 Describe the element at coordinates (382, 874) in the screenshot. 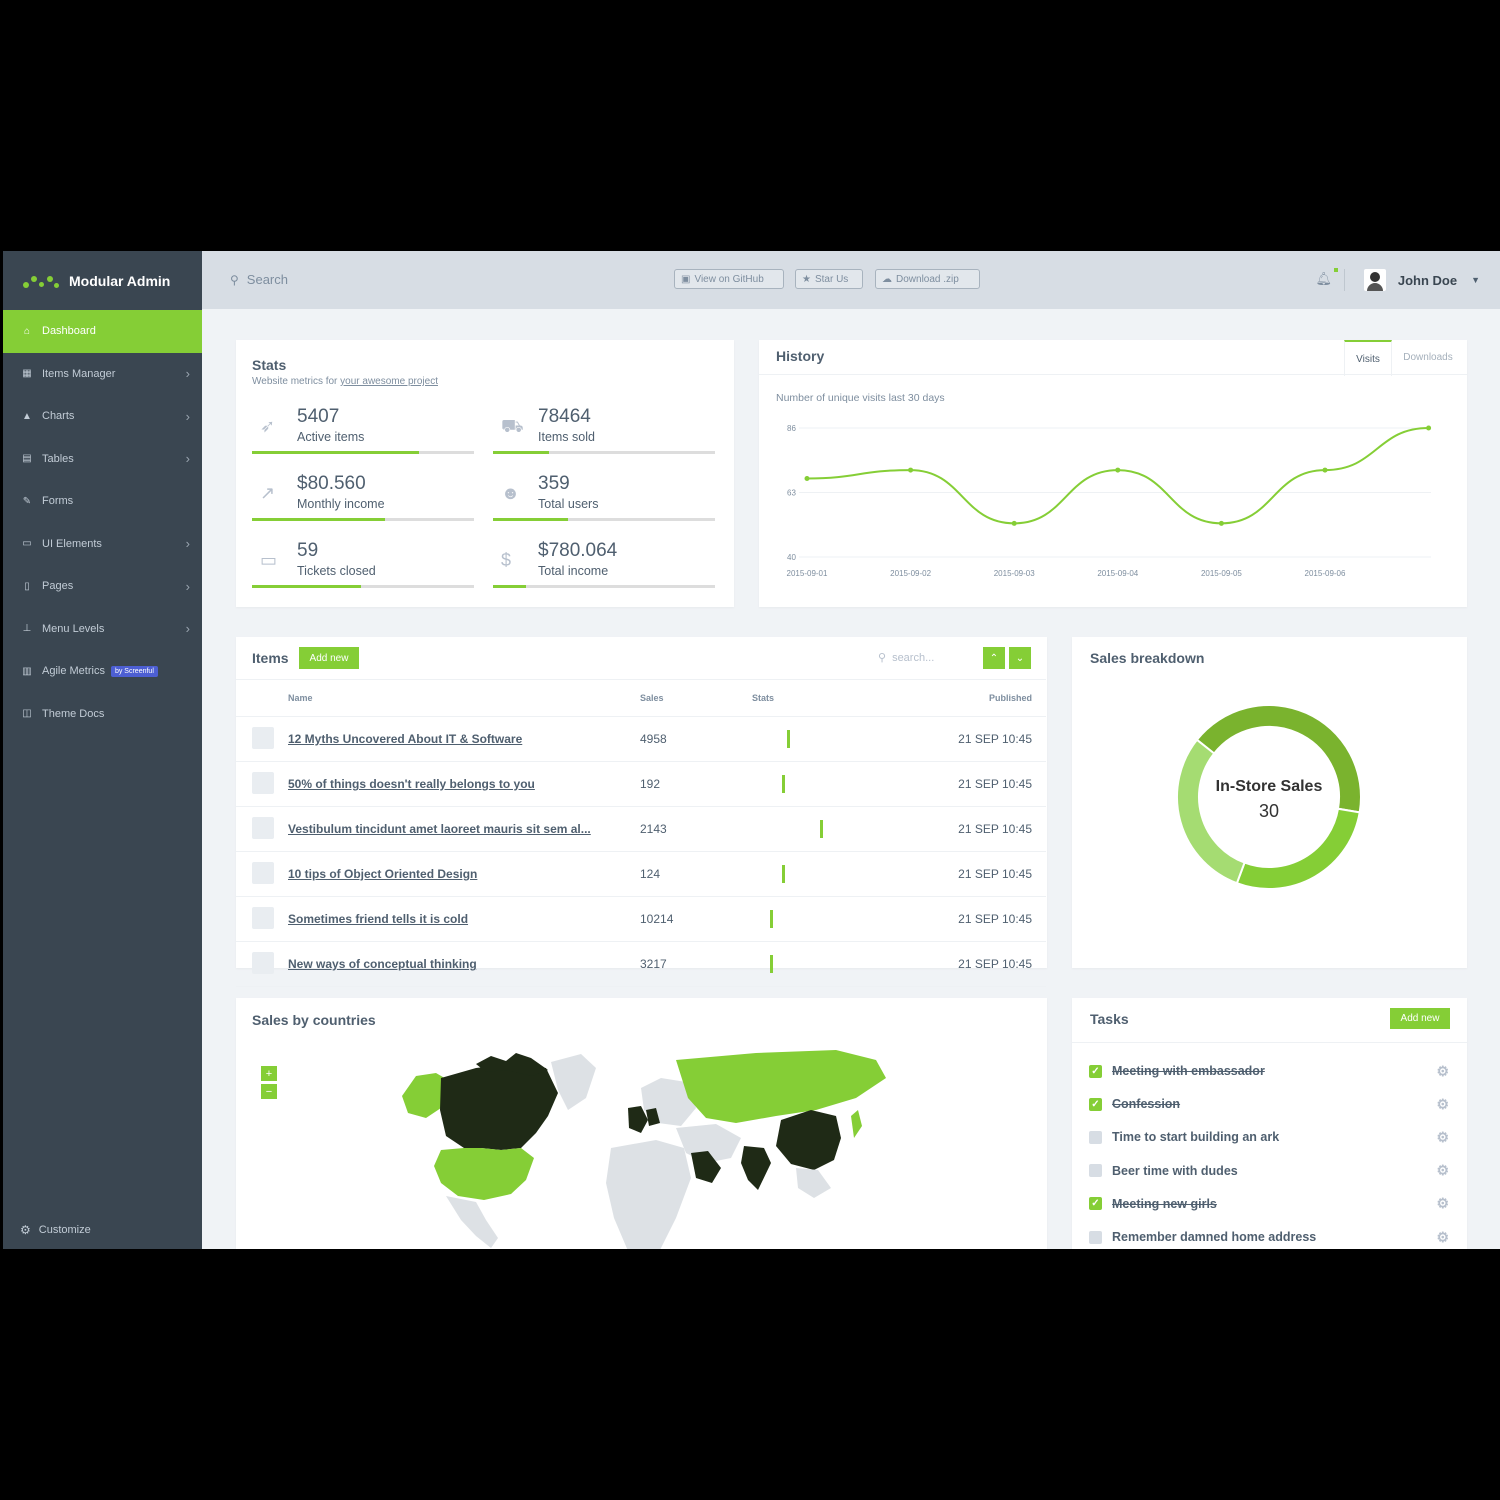

I see `item-name-link: 10 tips of Object Oriented Design` at that location.